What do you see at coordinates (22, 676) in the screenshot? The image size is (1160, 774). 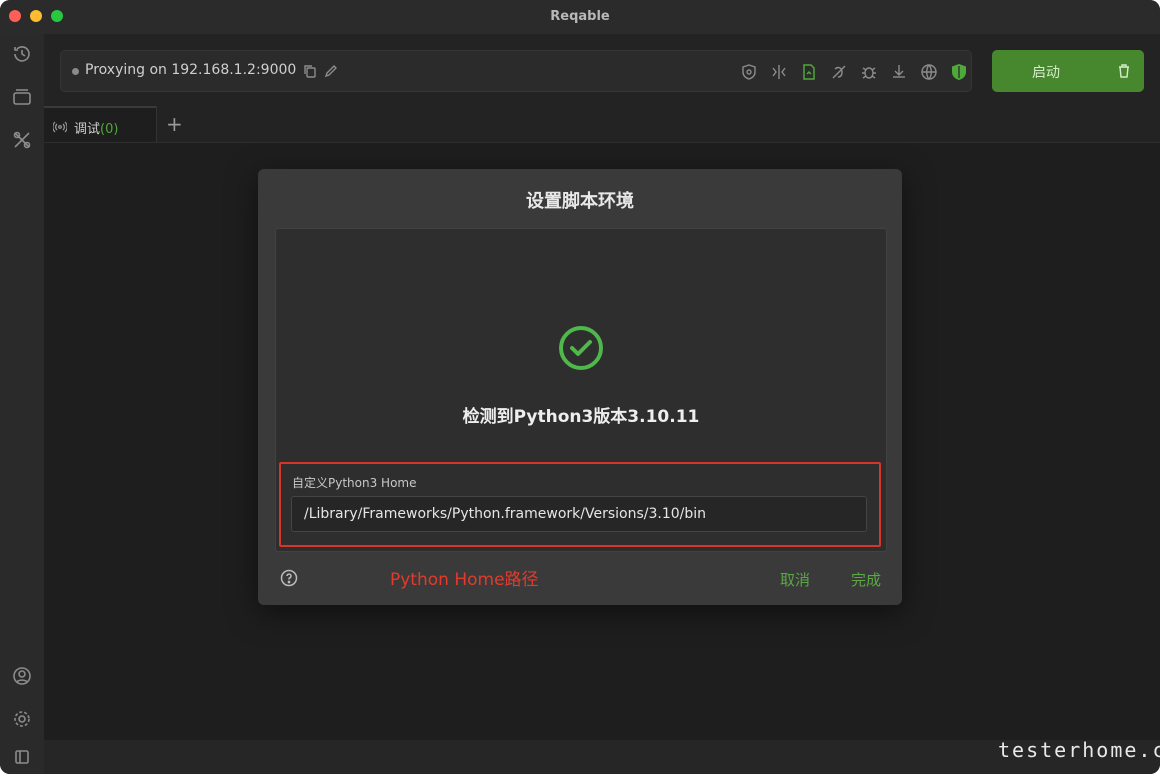 I see `account-icon` at bounding box center [22, 676].